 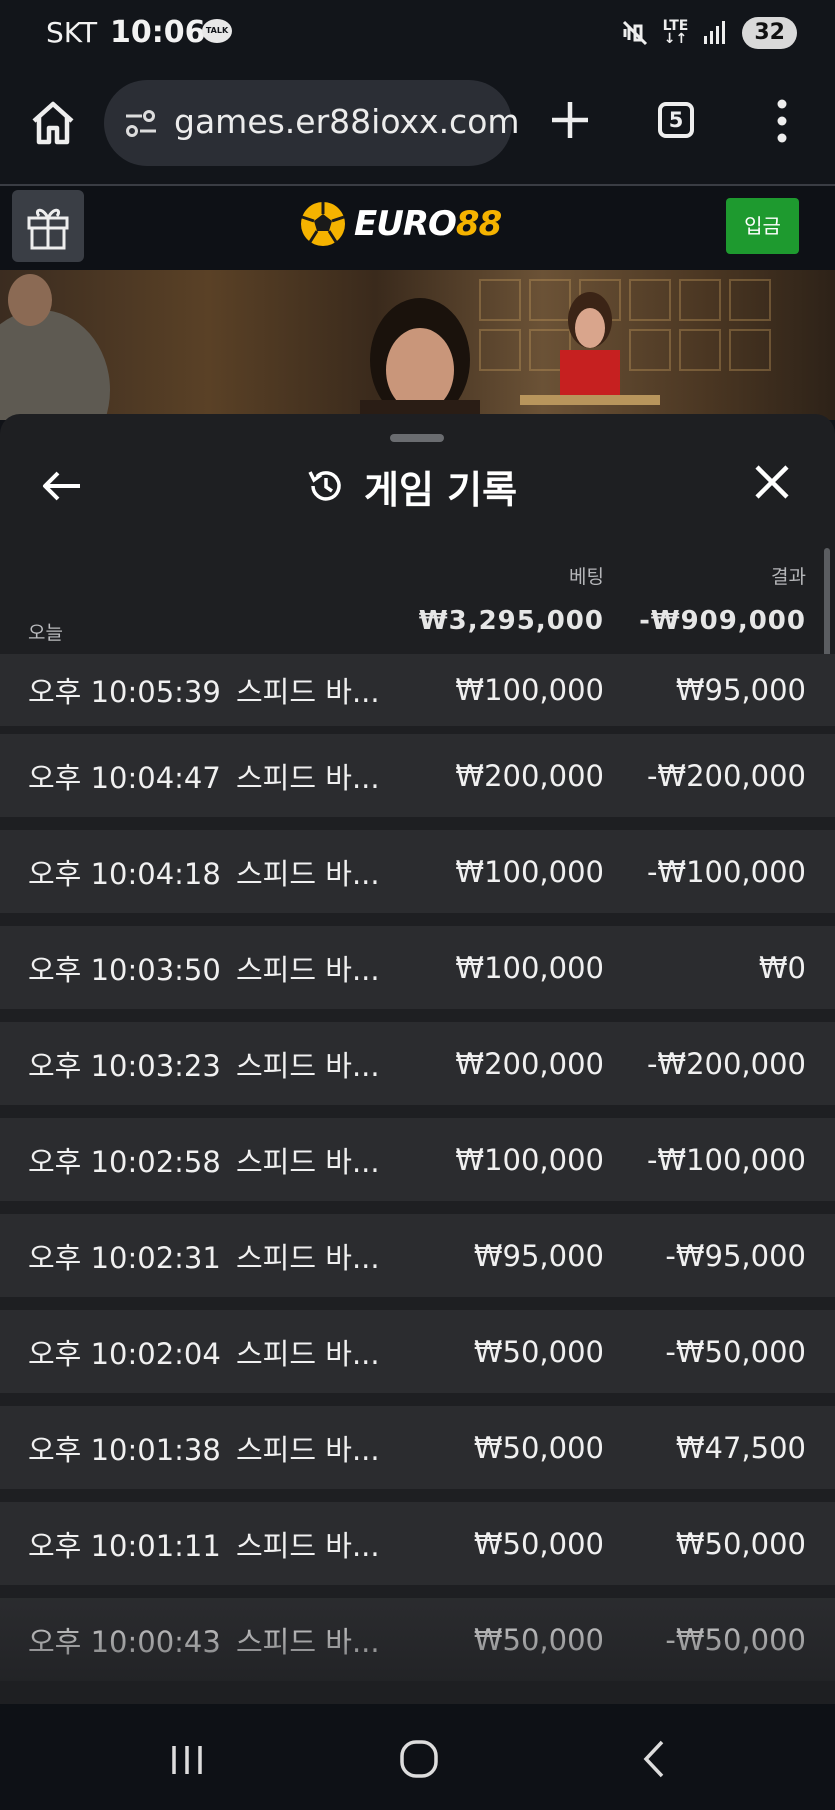 What do you see at coordinates (772, 482) in the screenshot?
I see `close-icon` at bounding box center [772, 482].